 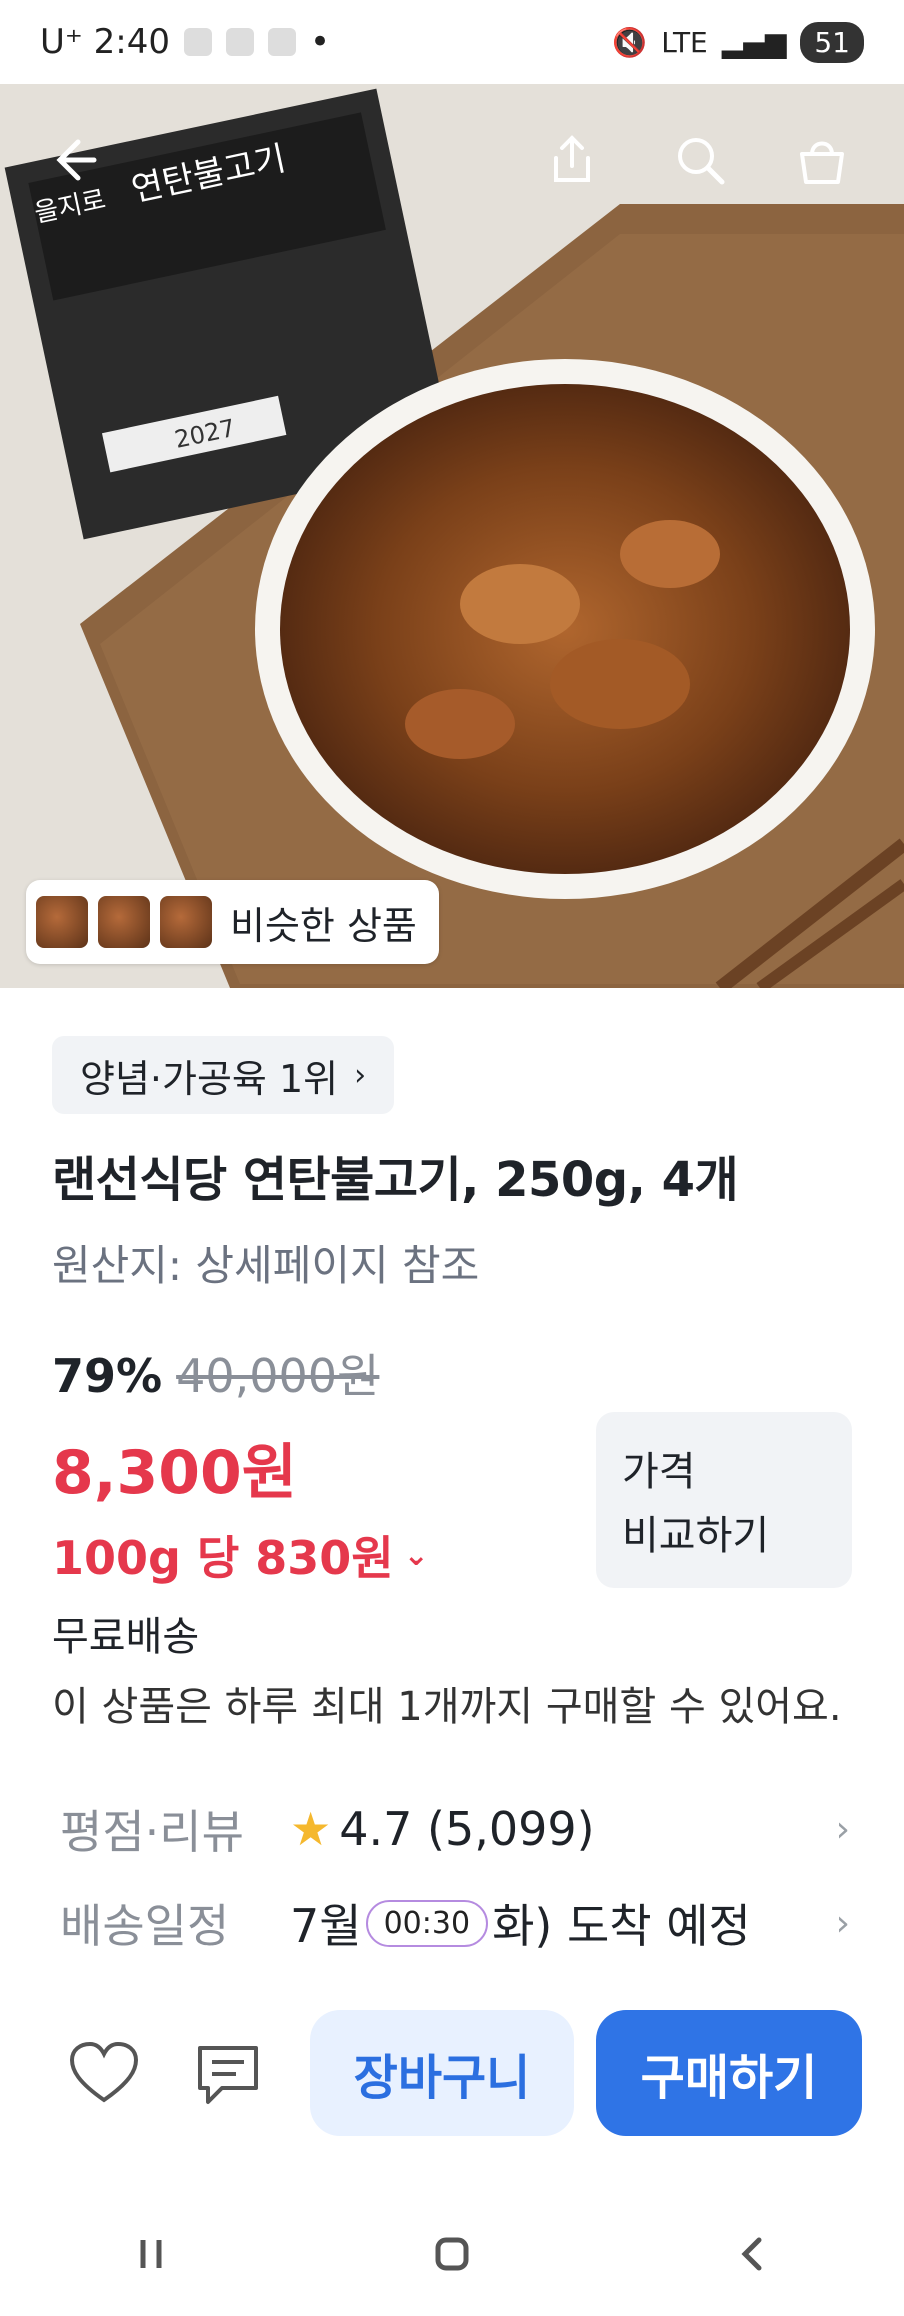 I want to click on product-title: 랜선식당 연탄불고기, 250g, 4개, so click(x=395, y=1180).